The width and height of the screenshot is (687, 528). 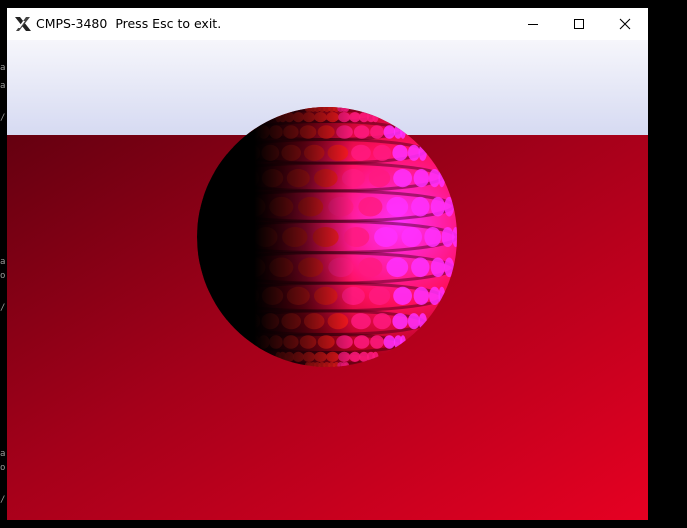 I want to click on maximize-icon, so click(x=579, y=24).